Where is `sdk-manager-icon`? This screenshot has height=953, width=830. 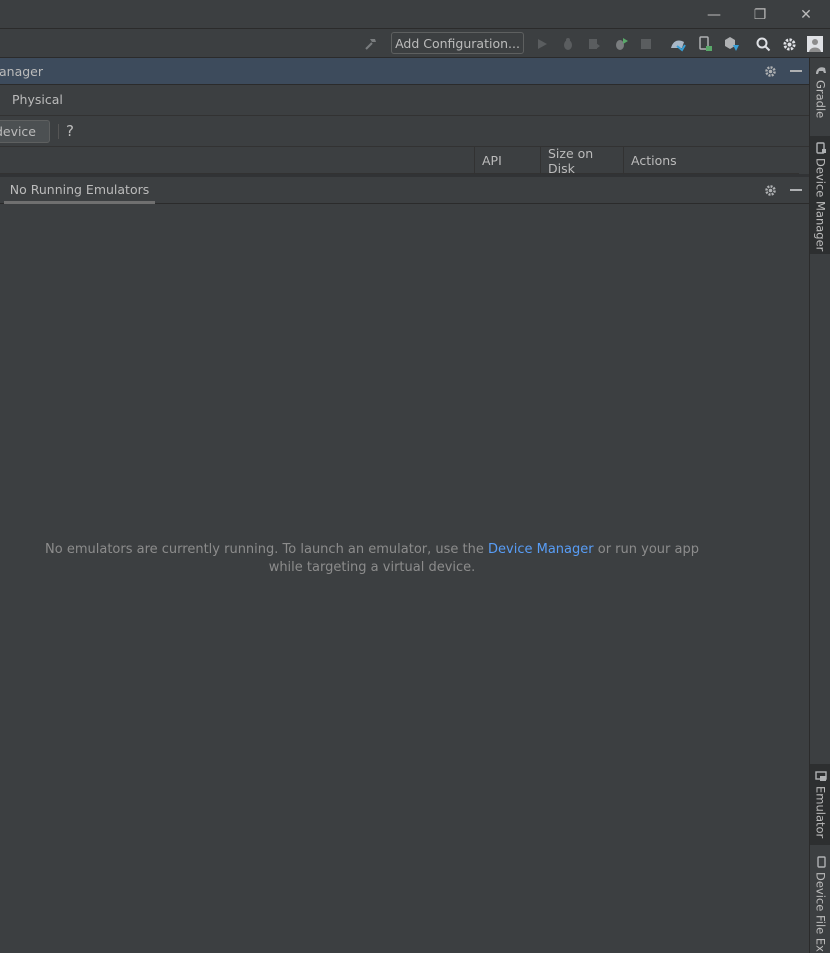
sdk-manager-icon is located at coordinates (731, 44).